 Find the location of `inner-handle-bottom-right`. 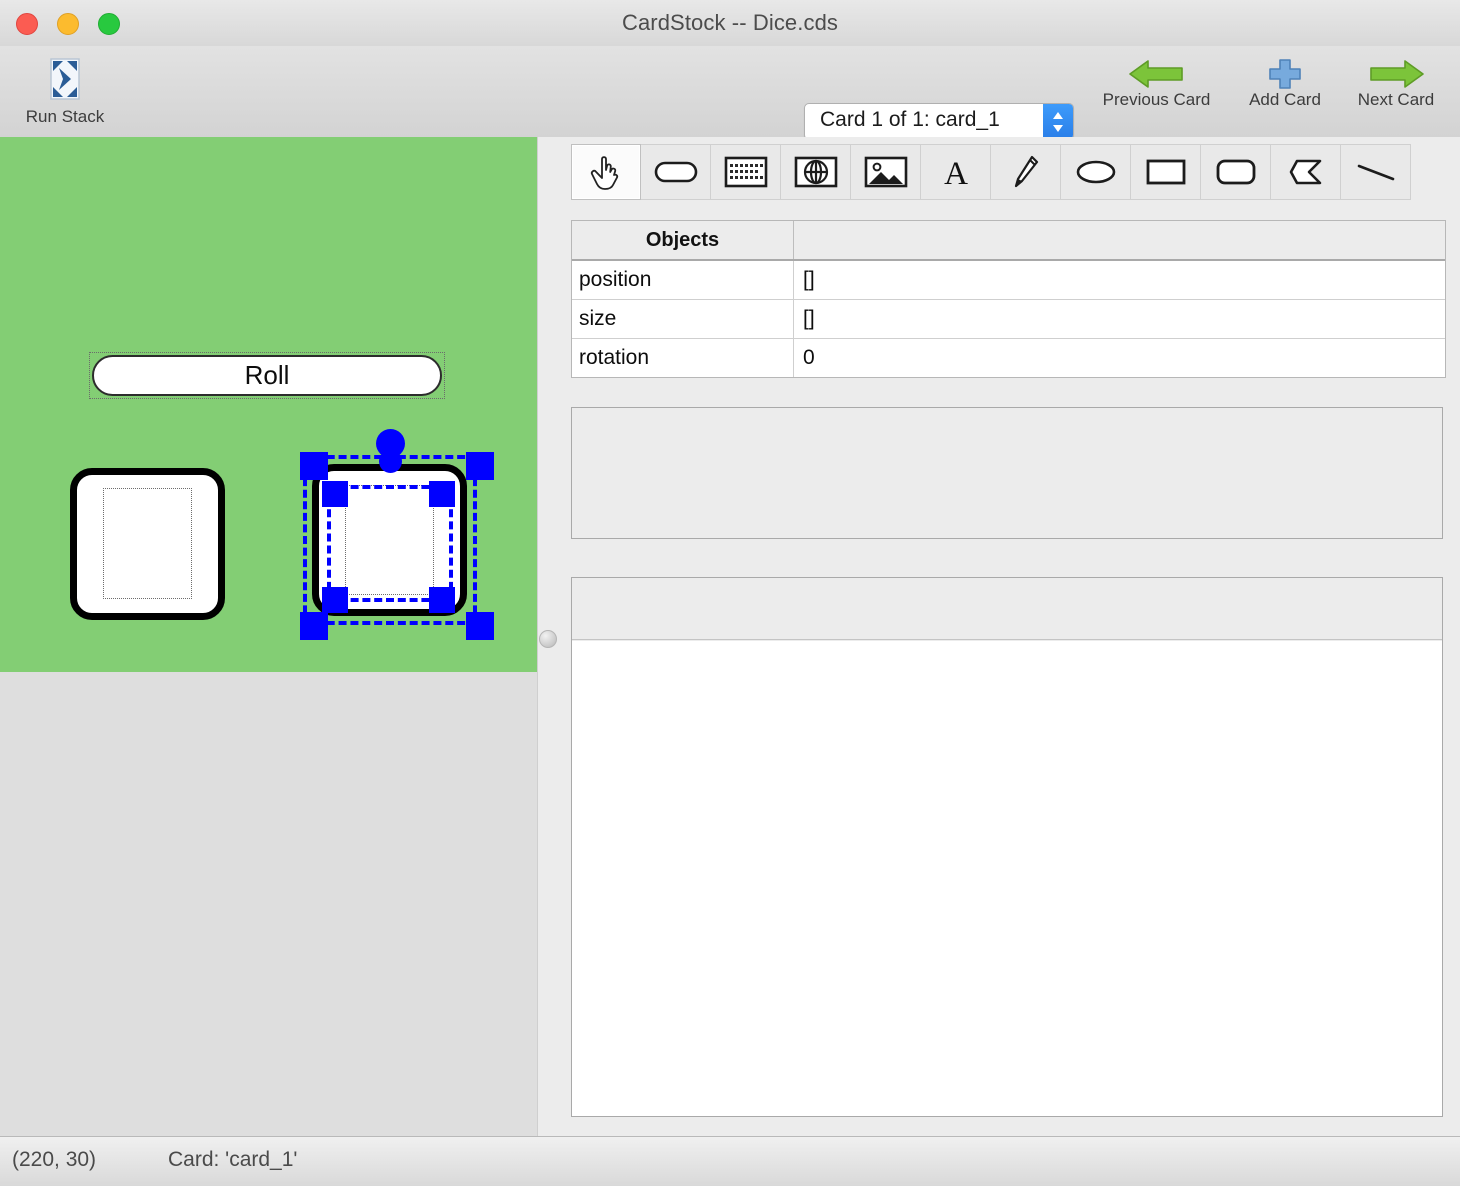

inner-handle-bottom-right is located at coordinates (442, 600).